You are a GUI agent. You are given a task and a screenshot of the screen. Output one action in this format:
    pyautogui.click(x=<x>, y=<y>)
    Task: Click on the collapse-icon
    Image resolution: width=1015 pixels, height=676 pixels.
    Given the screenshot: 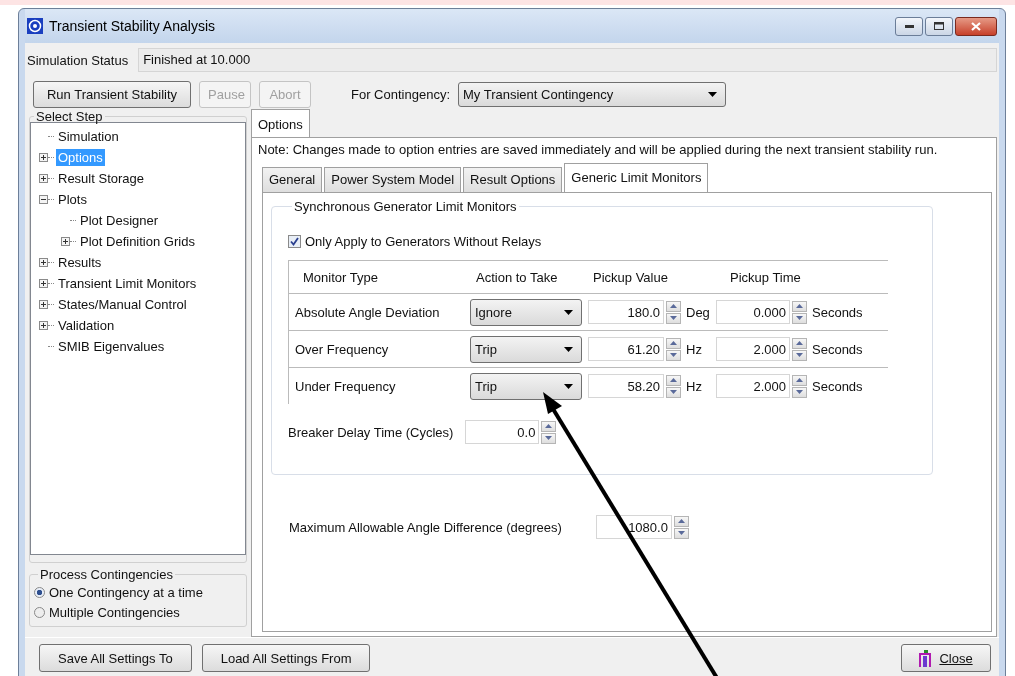 What is the action you would take?
    pyautogui.click(x=43, y=199)
    